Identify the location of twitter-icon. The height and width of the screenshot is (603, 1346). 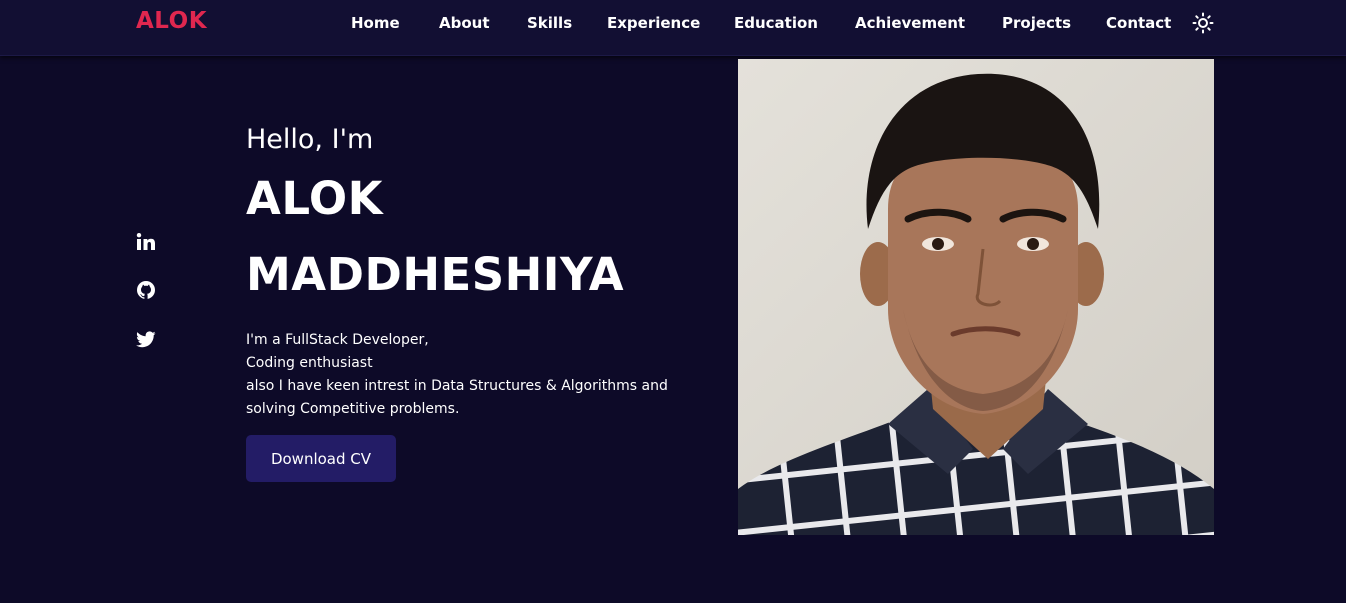
(146, 339).